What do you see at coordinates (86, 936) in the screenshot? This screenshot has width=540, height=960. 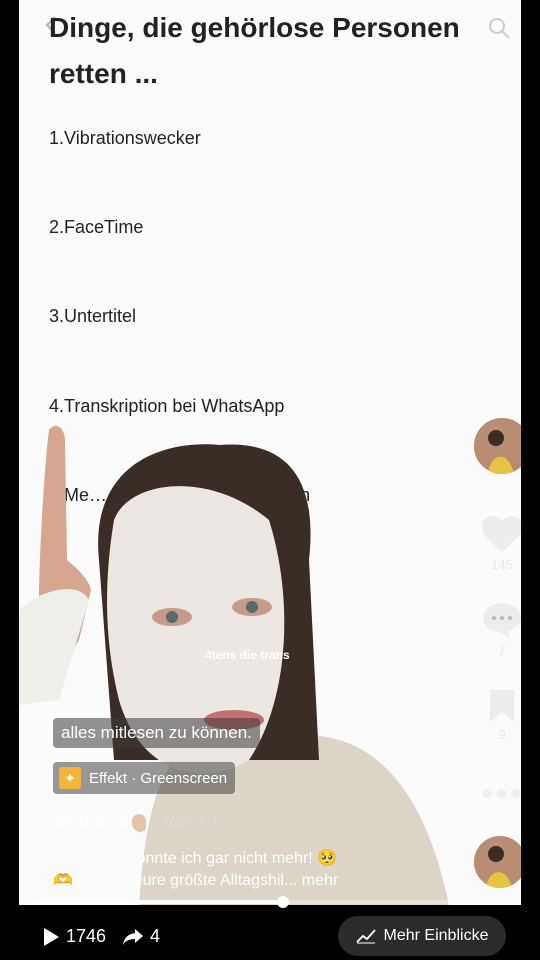 I see `play-count: 1746` at bounding box center [86, 936].